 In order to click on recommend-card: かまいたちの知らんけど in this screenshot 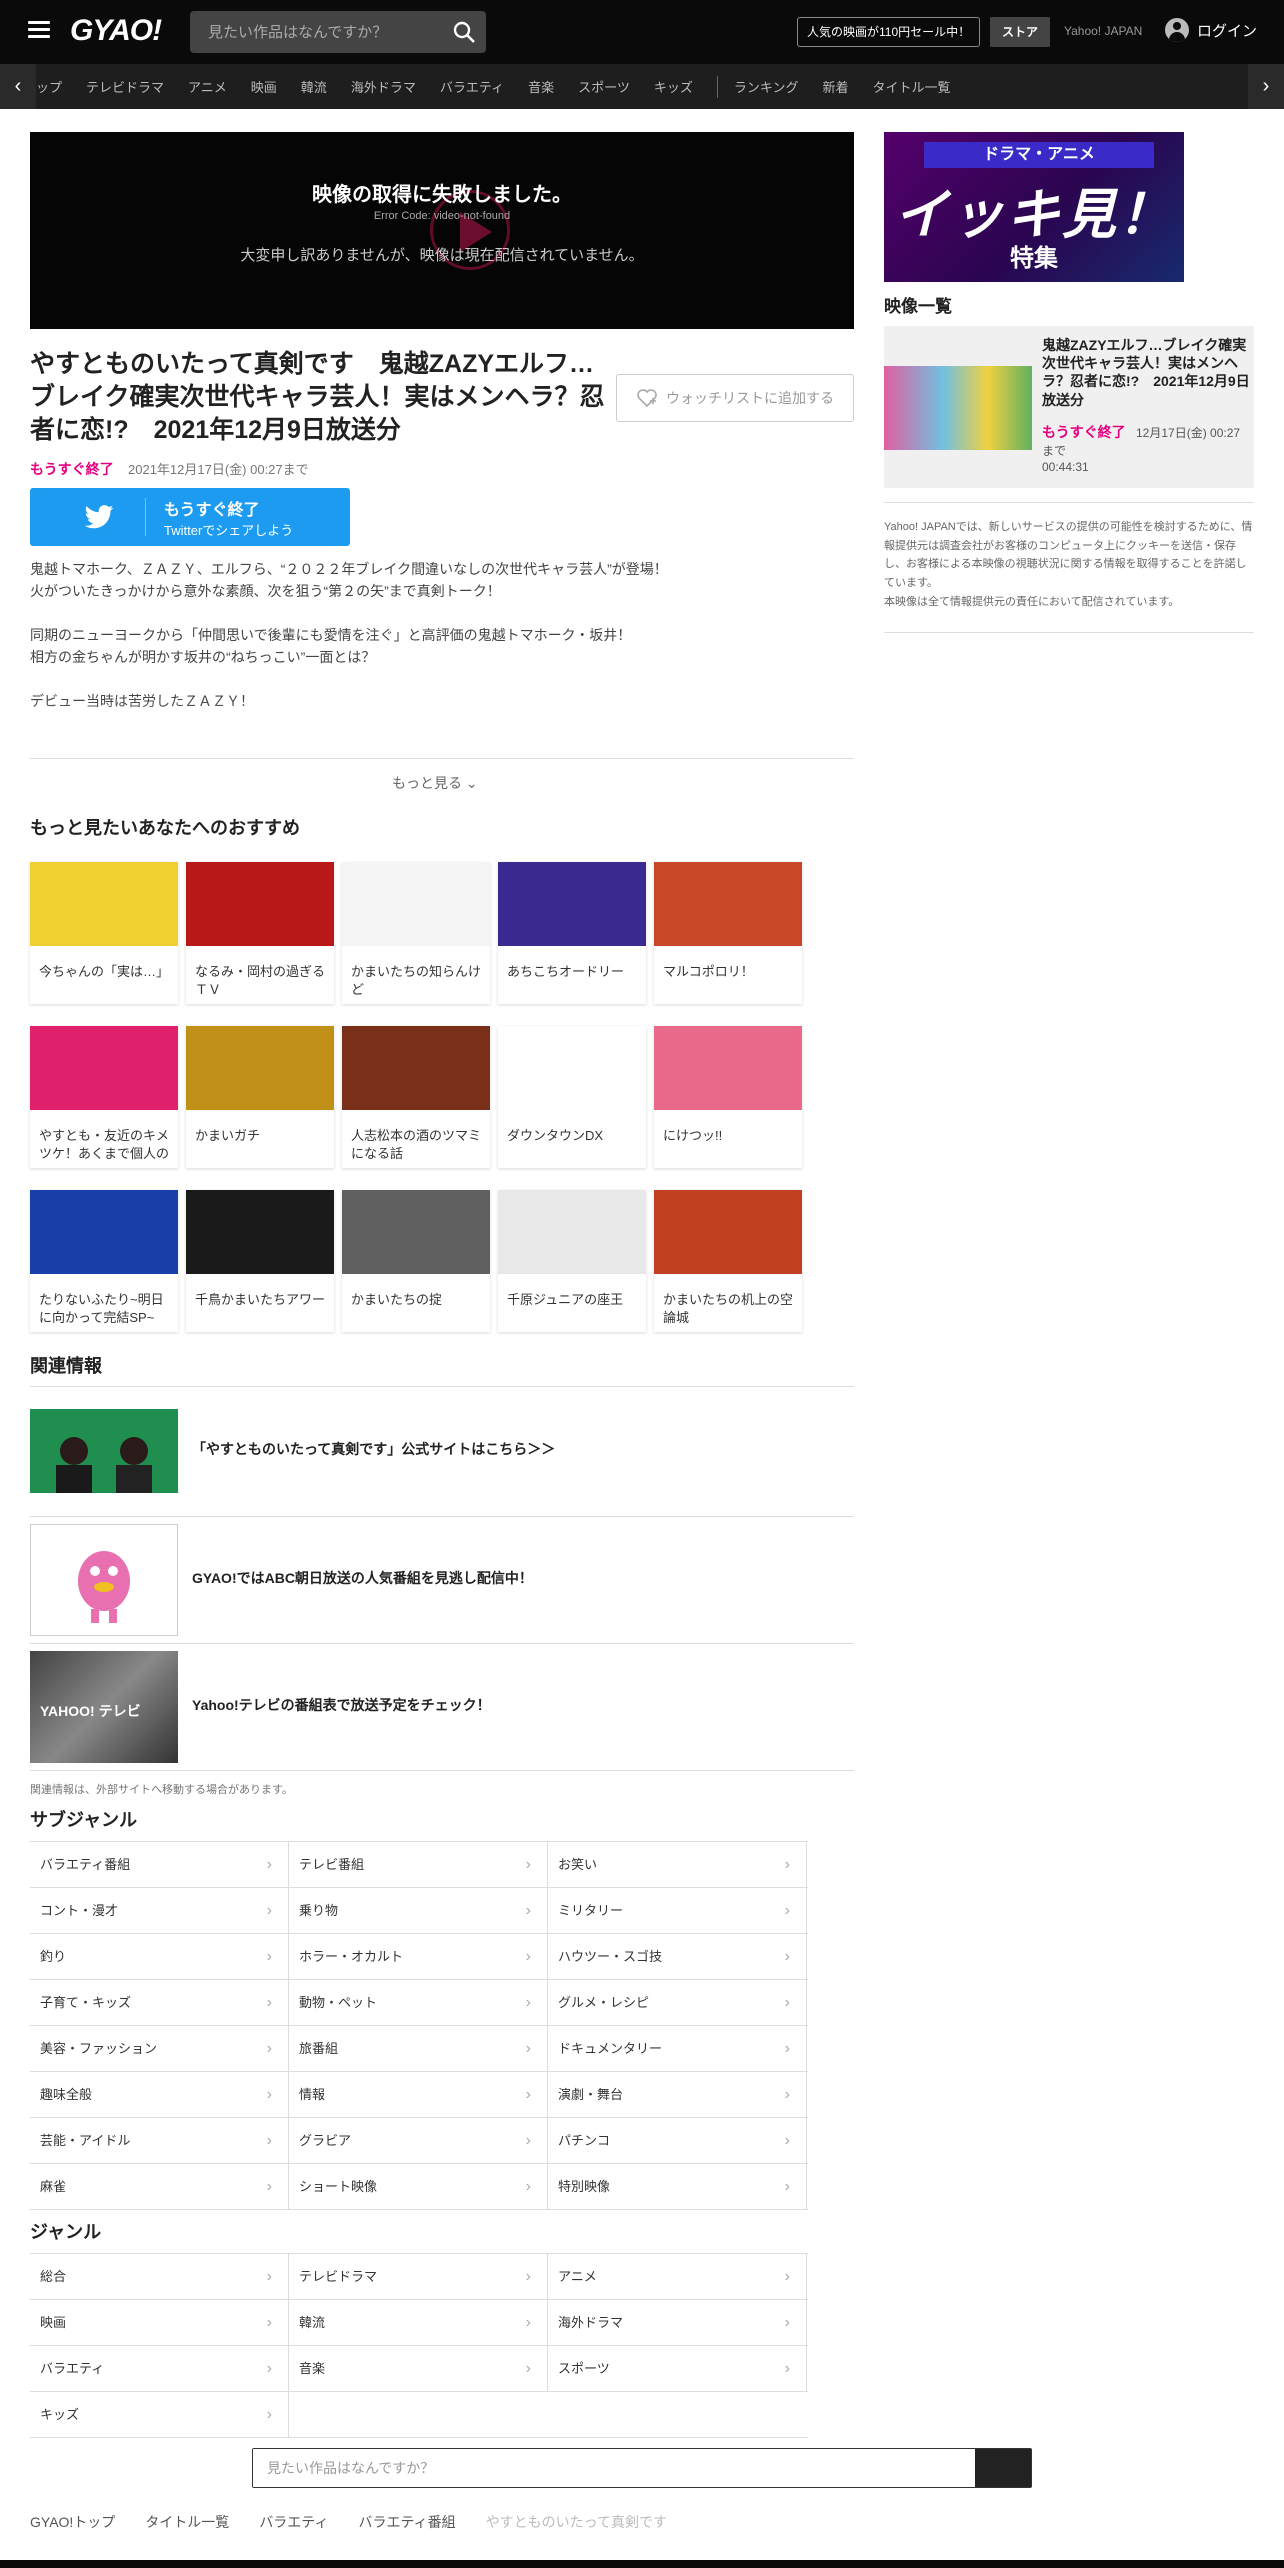, I will do `click(416, 933)`.